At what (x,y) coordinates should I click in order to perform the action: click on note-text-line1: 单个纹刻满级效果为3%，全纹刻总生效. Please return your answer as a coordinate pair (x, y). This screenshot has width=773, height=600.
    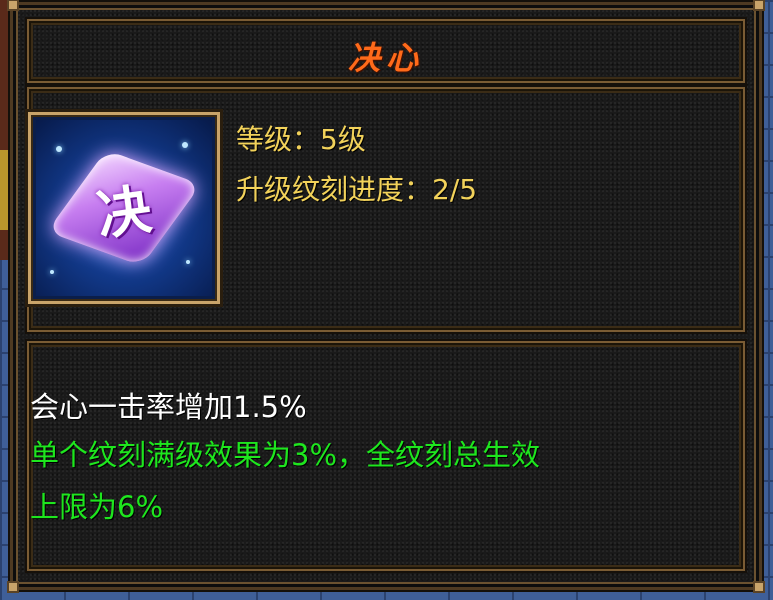
    Looking at the image, I should click on (285, 455).